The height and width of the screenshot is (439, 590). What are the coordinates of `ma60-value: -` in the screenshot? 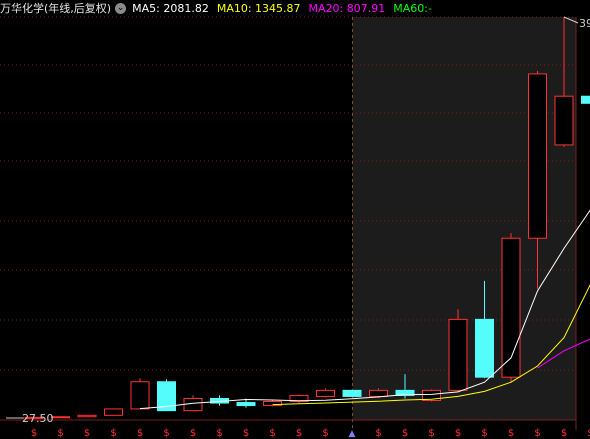 It's located at (429, 8).